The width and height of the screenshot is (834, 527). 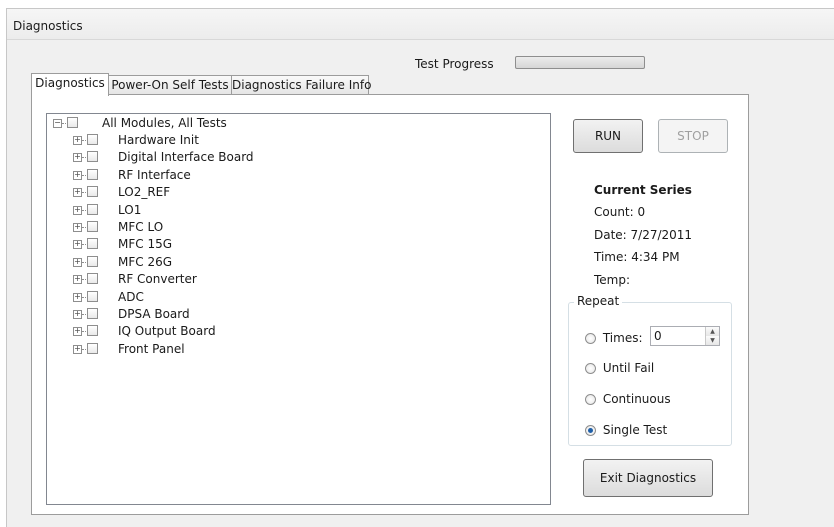 I want to click on current-series-heading: Current Series, so click(x=643, y=190).